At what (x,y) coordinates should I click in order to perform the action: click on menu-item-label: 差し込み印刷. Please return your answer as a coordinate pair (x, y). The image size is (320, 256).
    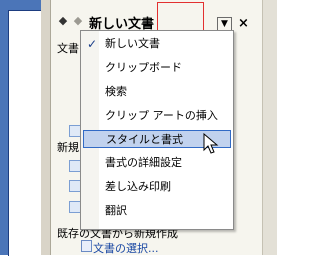
    Looking at the image, I should click on (138, 186).